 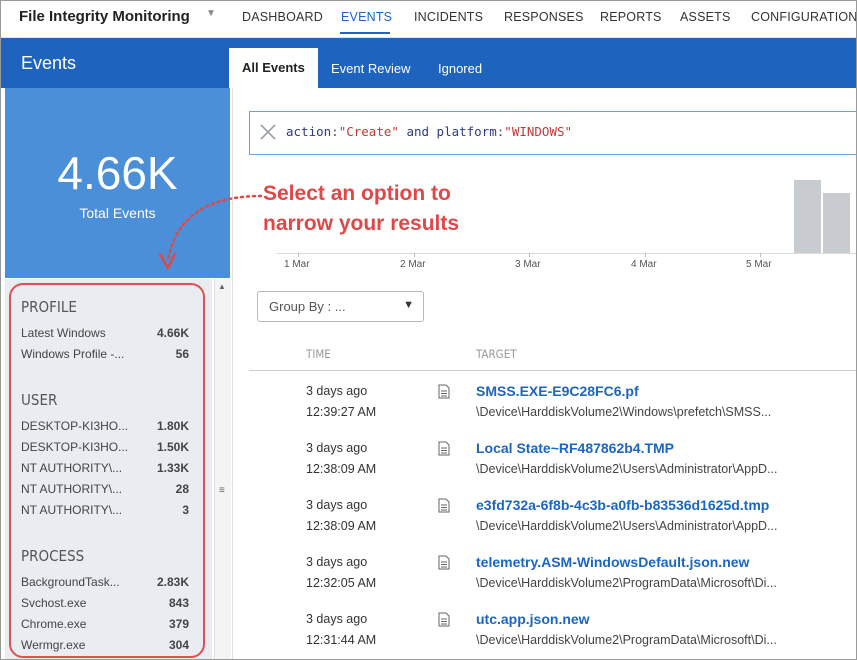 I want to click on facet-highlight-outline, so click(x=107, y=470).